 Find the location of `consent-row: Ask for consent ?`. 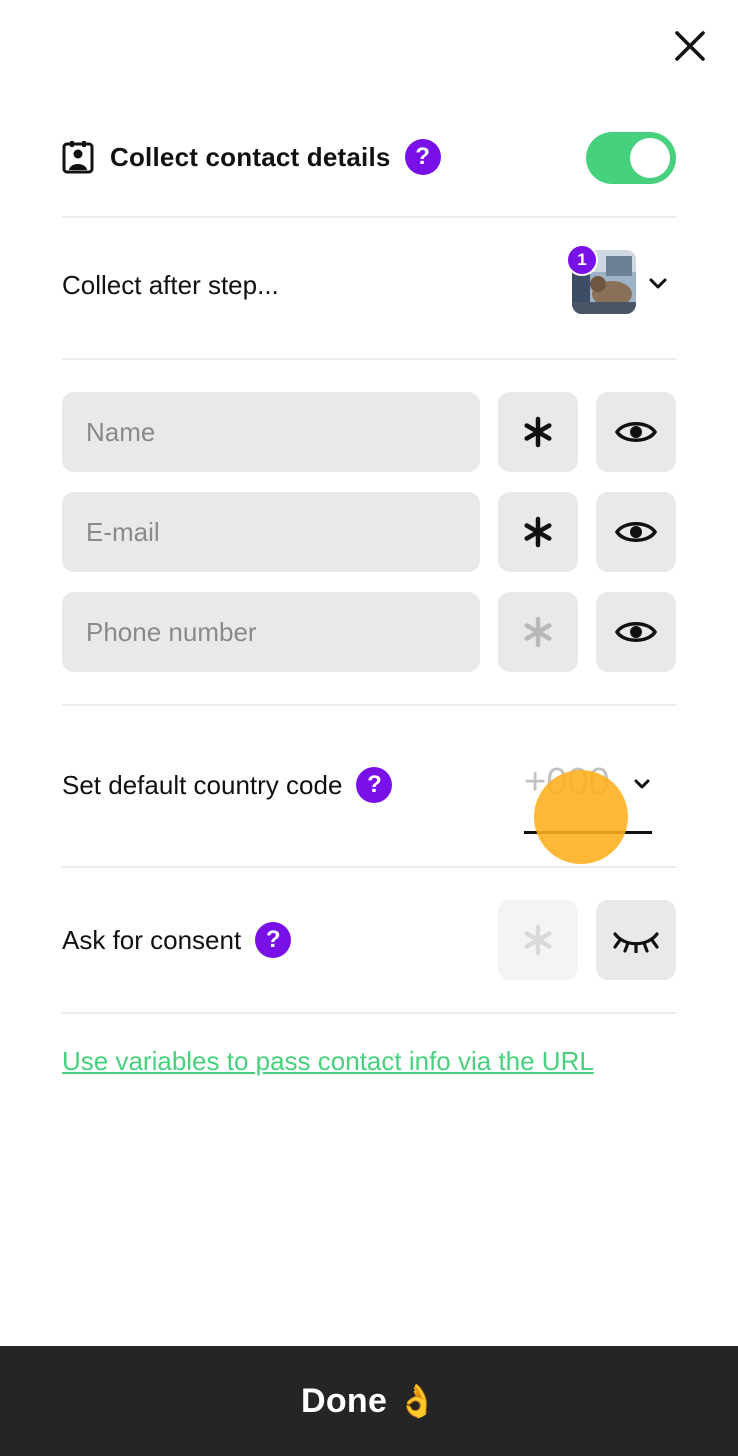

consent-row: Ask for consent ? is located at coordinates (369, 940).